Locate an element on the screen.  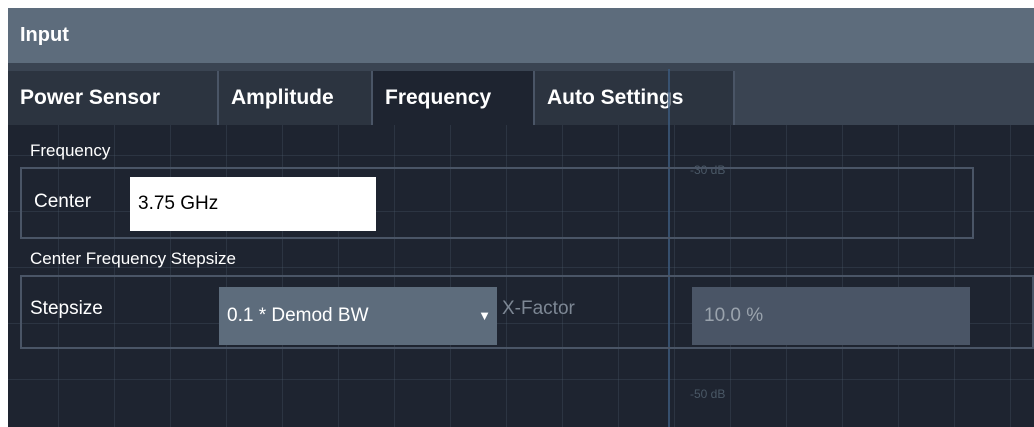
stepsize-section-heading: Center Frequency Stepsize is located at coordinates (133, 258).